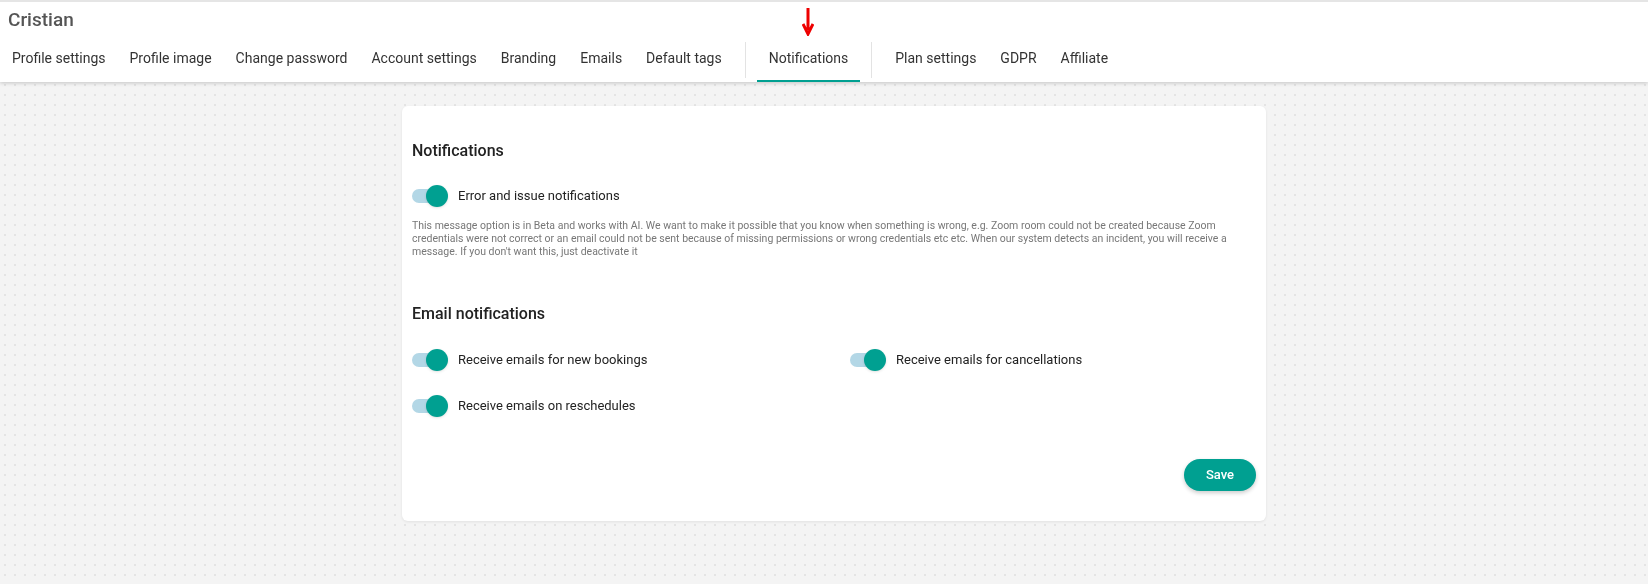  Describe the element at coordinates (547, 406) in the screenshot. I see `toggle-label: Receive emails on reschedules` at that location.